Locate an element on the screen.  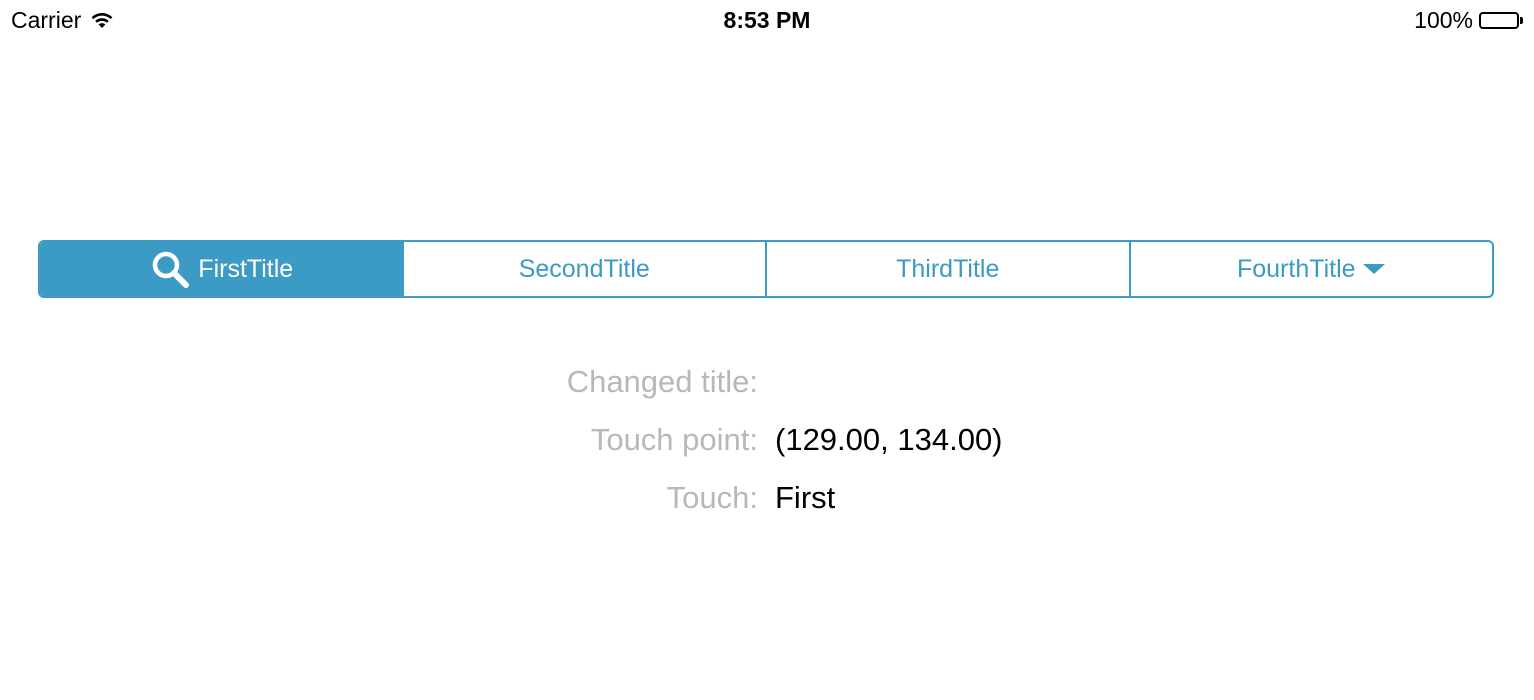
touch-value: First is located at coordinates (805, 497).